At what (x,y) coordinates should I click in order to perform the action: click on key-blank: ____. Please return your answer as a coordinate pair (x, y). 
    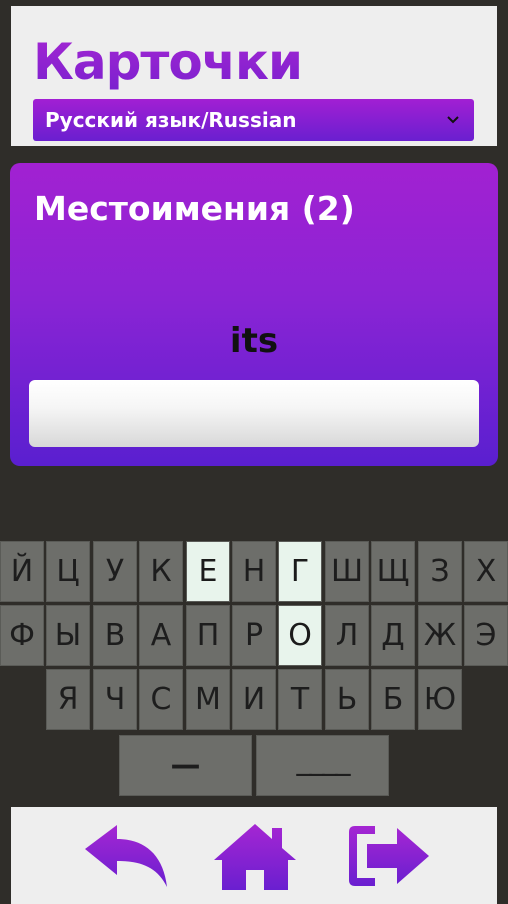
    Looking at the image, I should click on (322, 765).